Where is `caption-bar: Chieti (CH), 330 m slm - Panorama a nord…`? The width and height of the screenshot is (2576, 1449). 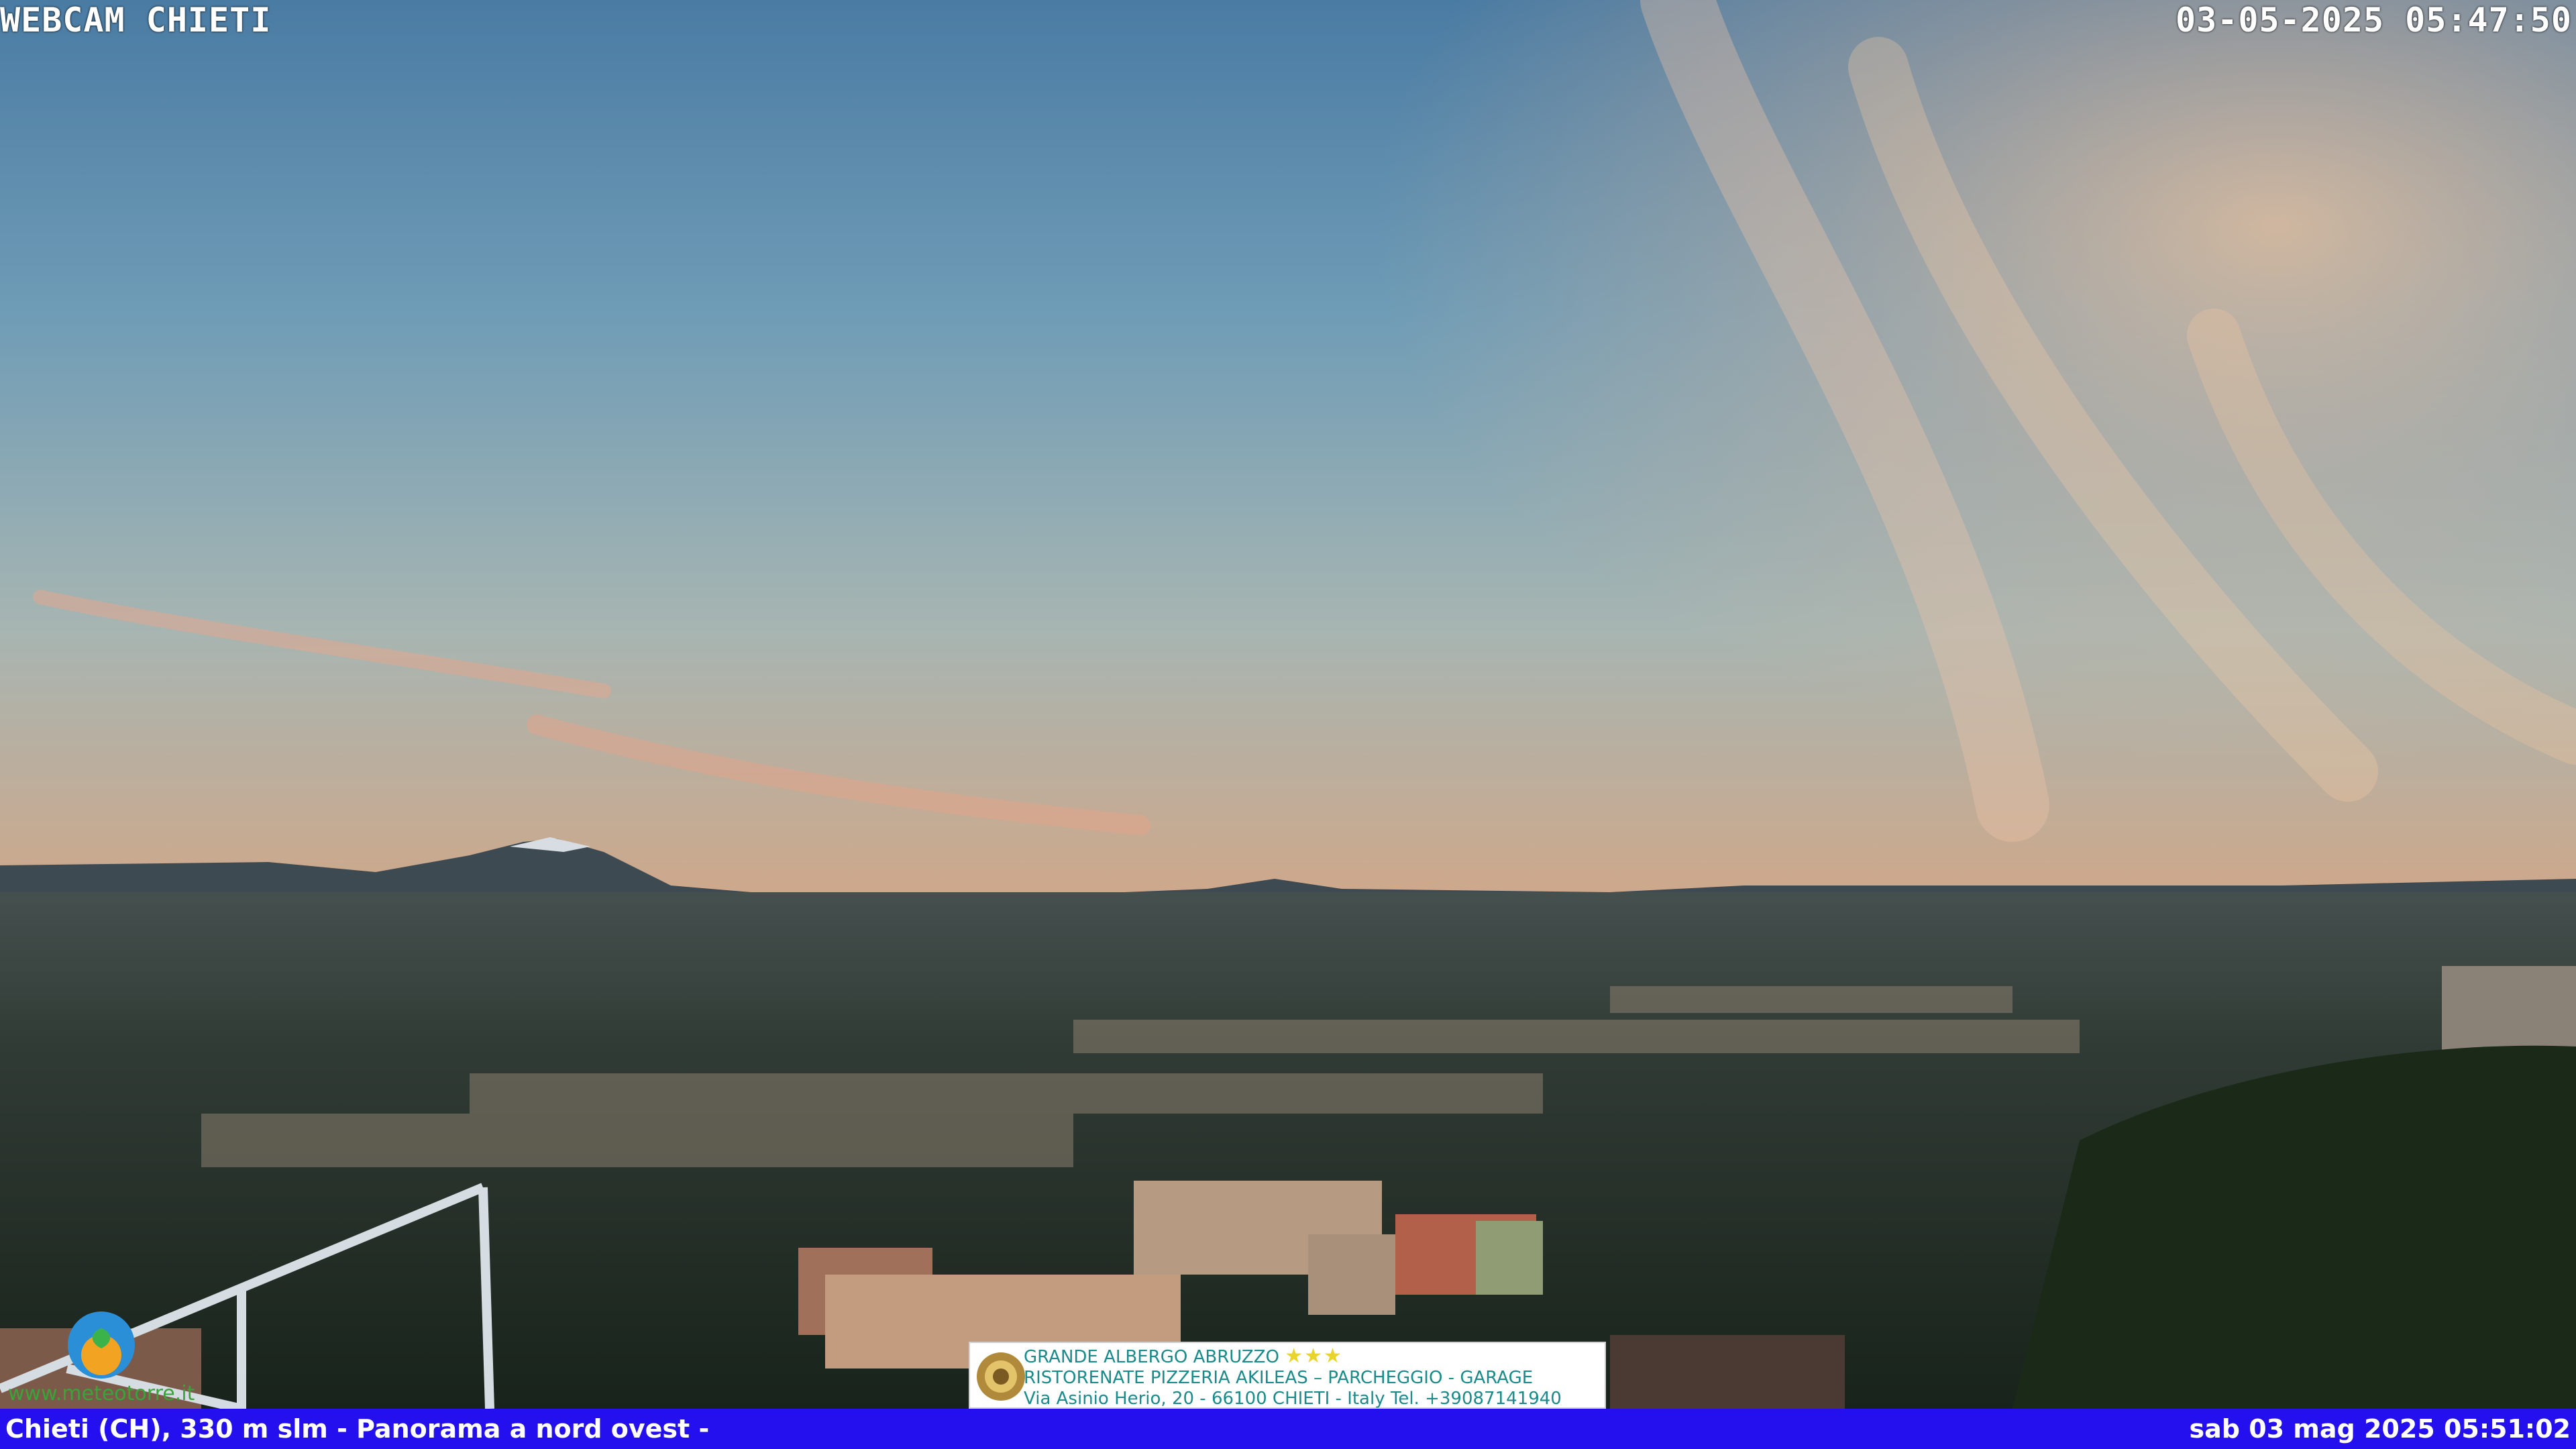
caption-bar: Chieti (CH), 330 m slm - Panorama a nord… is located at coordinates (1288, 1429).